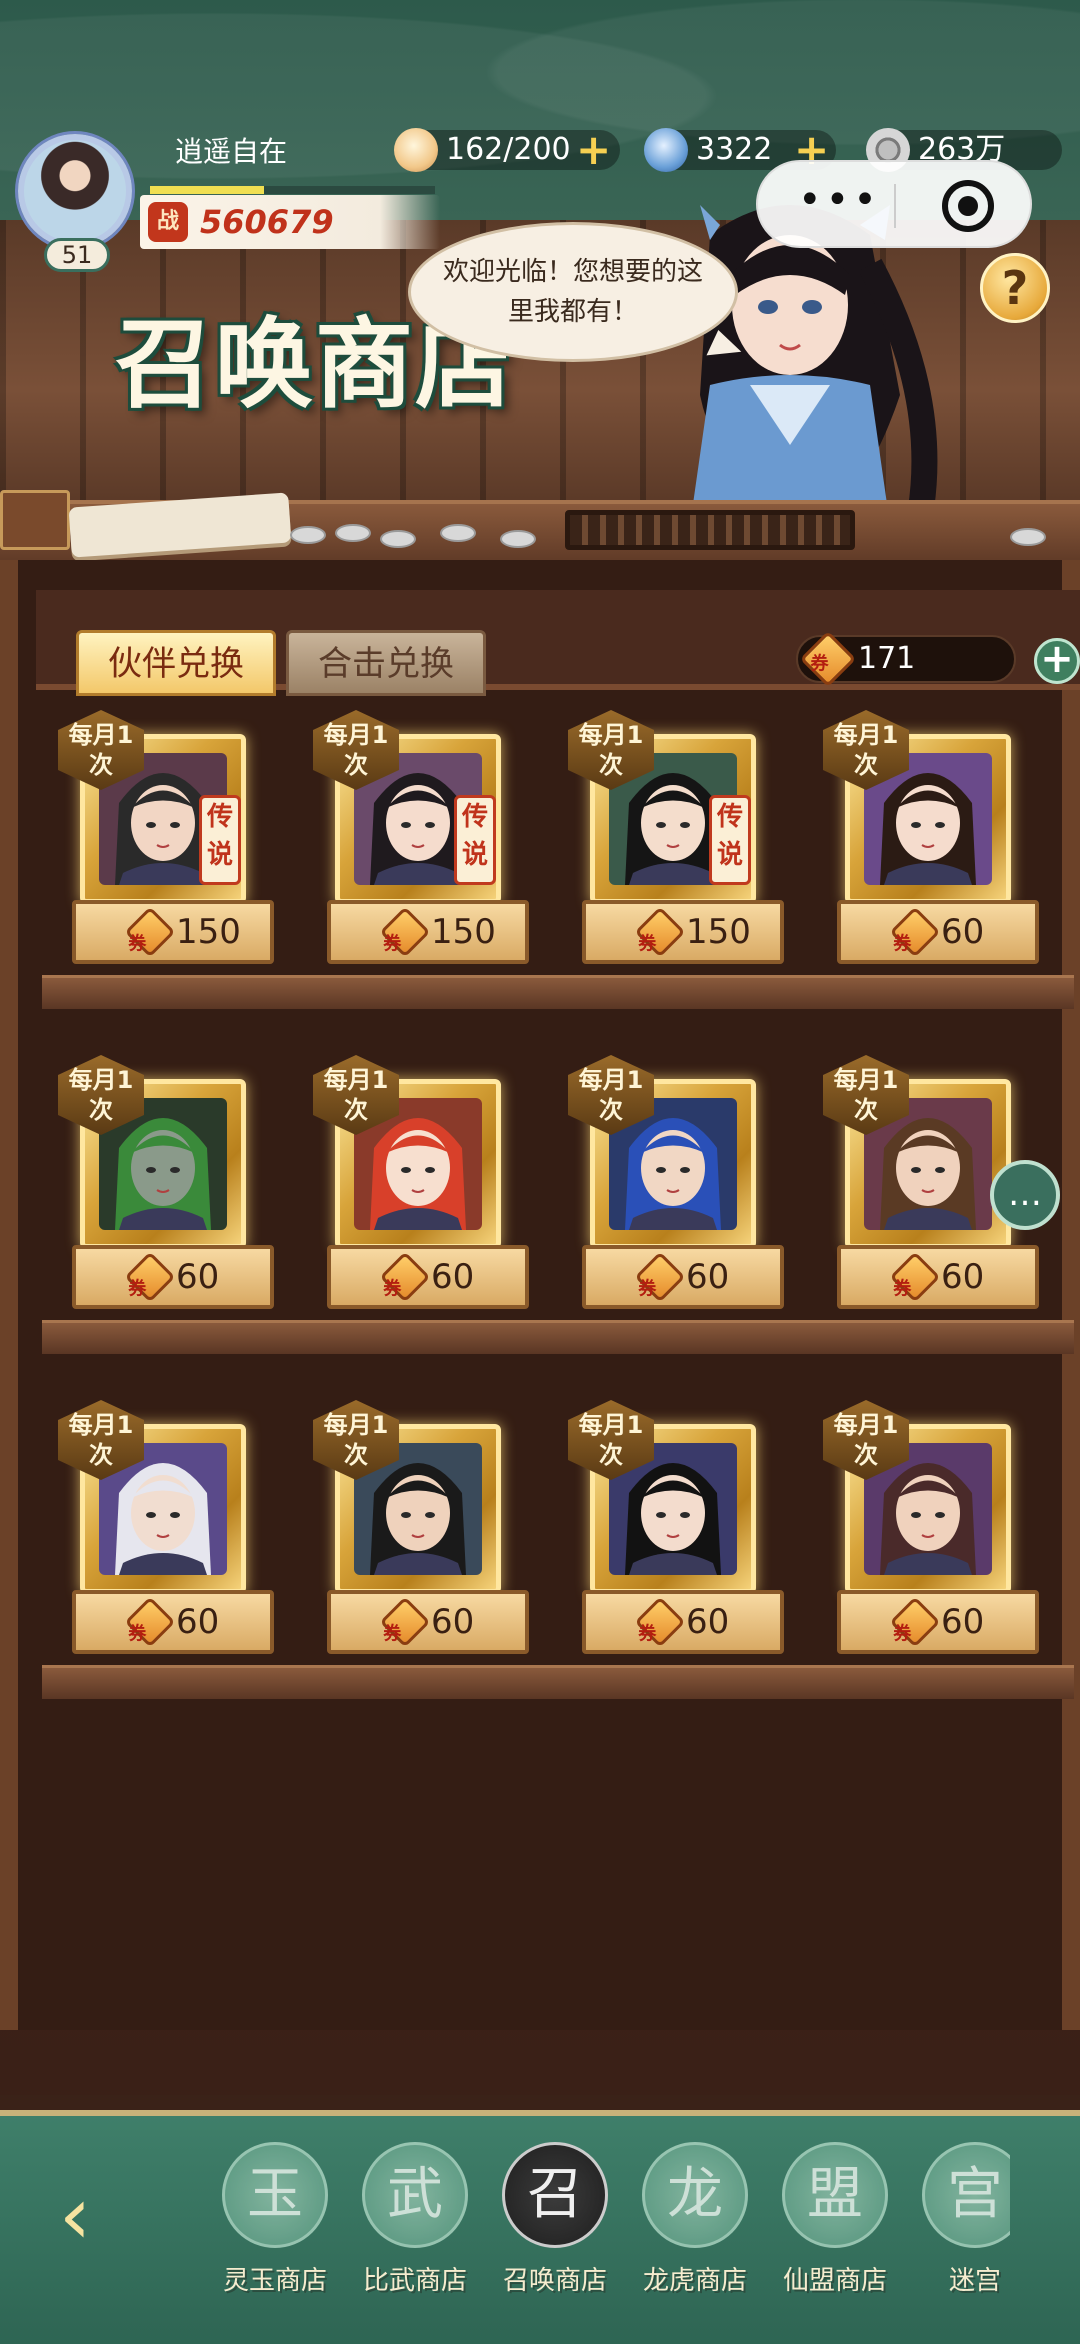  What do you see at coordinates (1057, 661) in the screenshot?
I see `add-token-button: +` at bounding box center [1057, 661].